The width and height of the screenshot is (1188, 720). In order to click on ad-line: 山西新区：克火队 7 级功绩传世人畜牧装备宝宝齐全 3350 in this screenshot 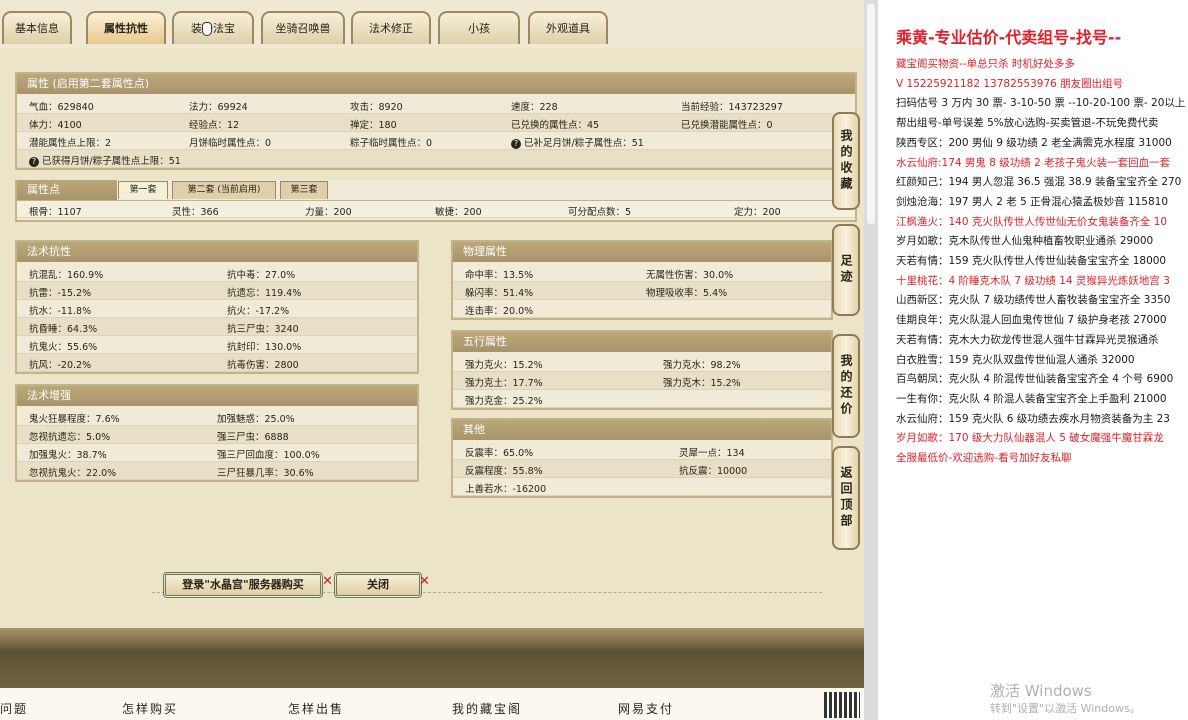, I will do `click(1033, 300)`.